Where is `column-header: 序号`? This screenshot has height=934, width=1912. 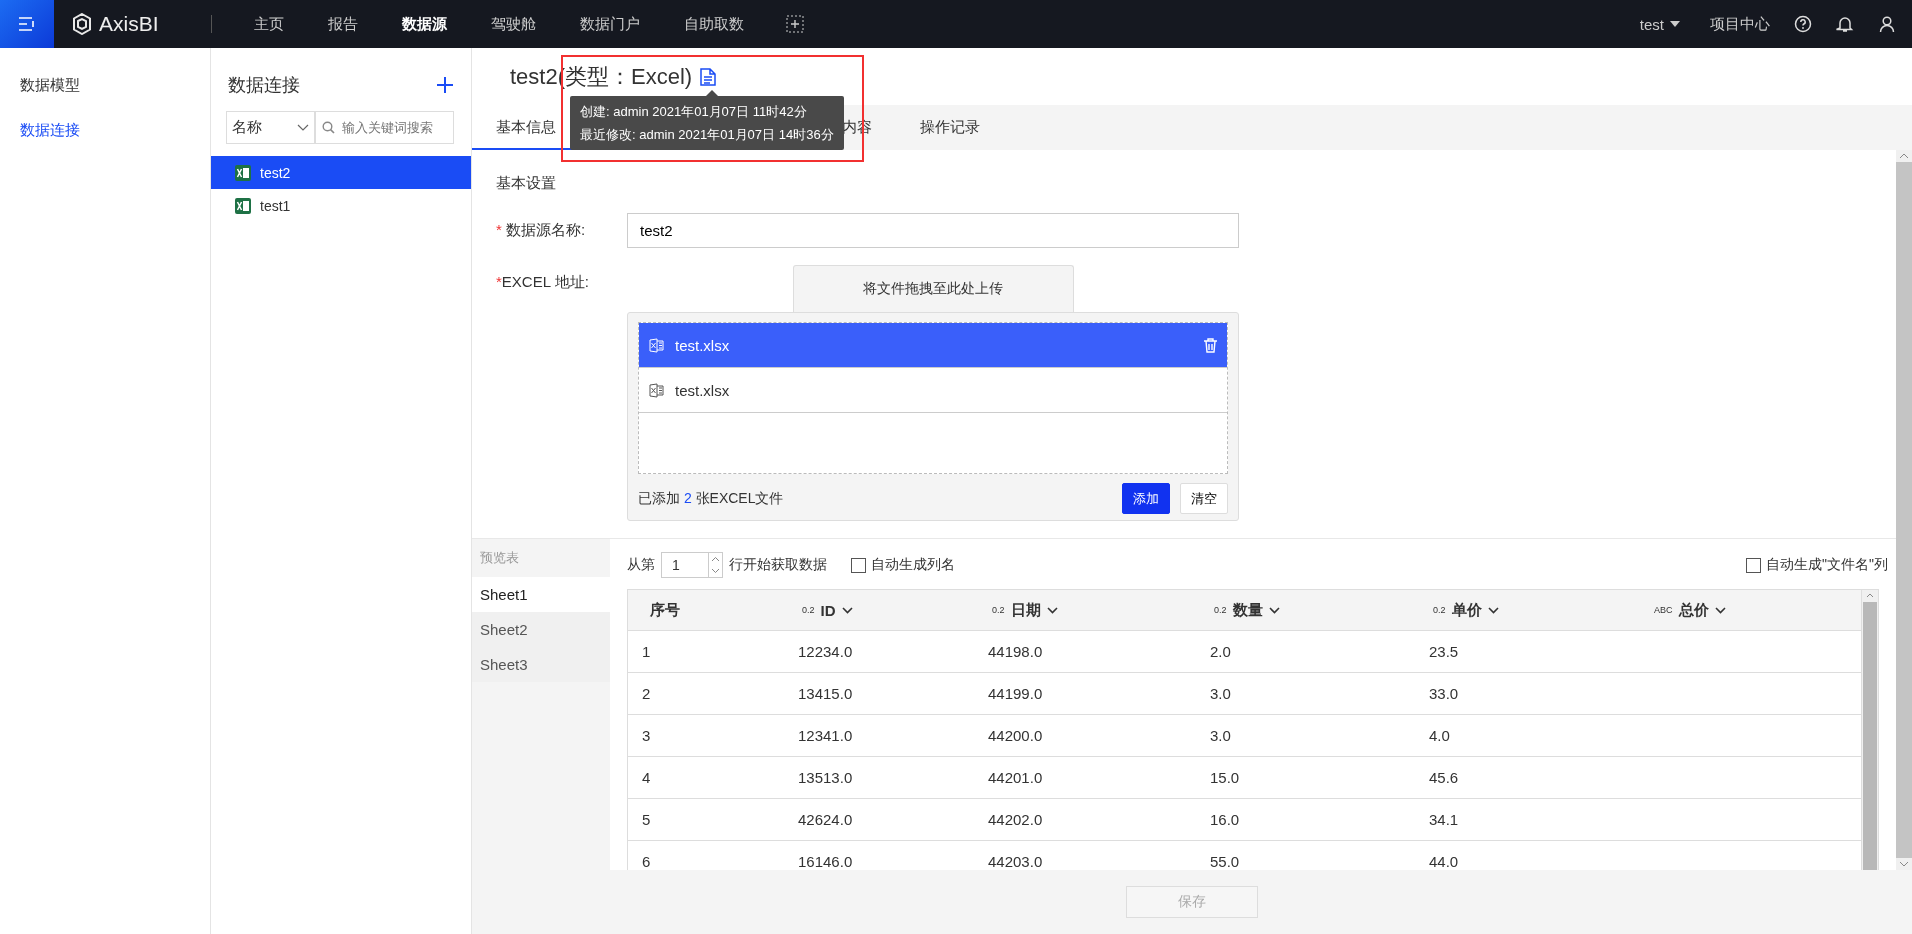 column-header: 序号 is located at coordinates (706, 610).